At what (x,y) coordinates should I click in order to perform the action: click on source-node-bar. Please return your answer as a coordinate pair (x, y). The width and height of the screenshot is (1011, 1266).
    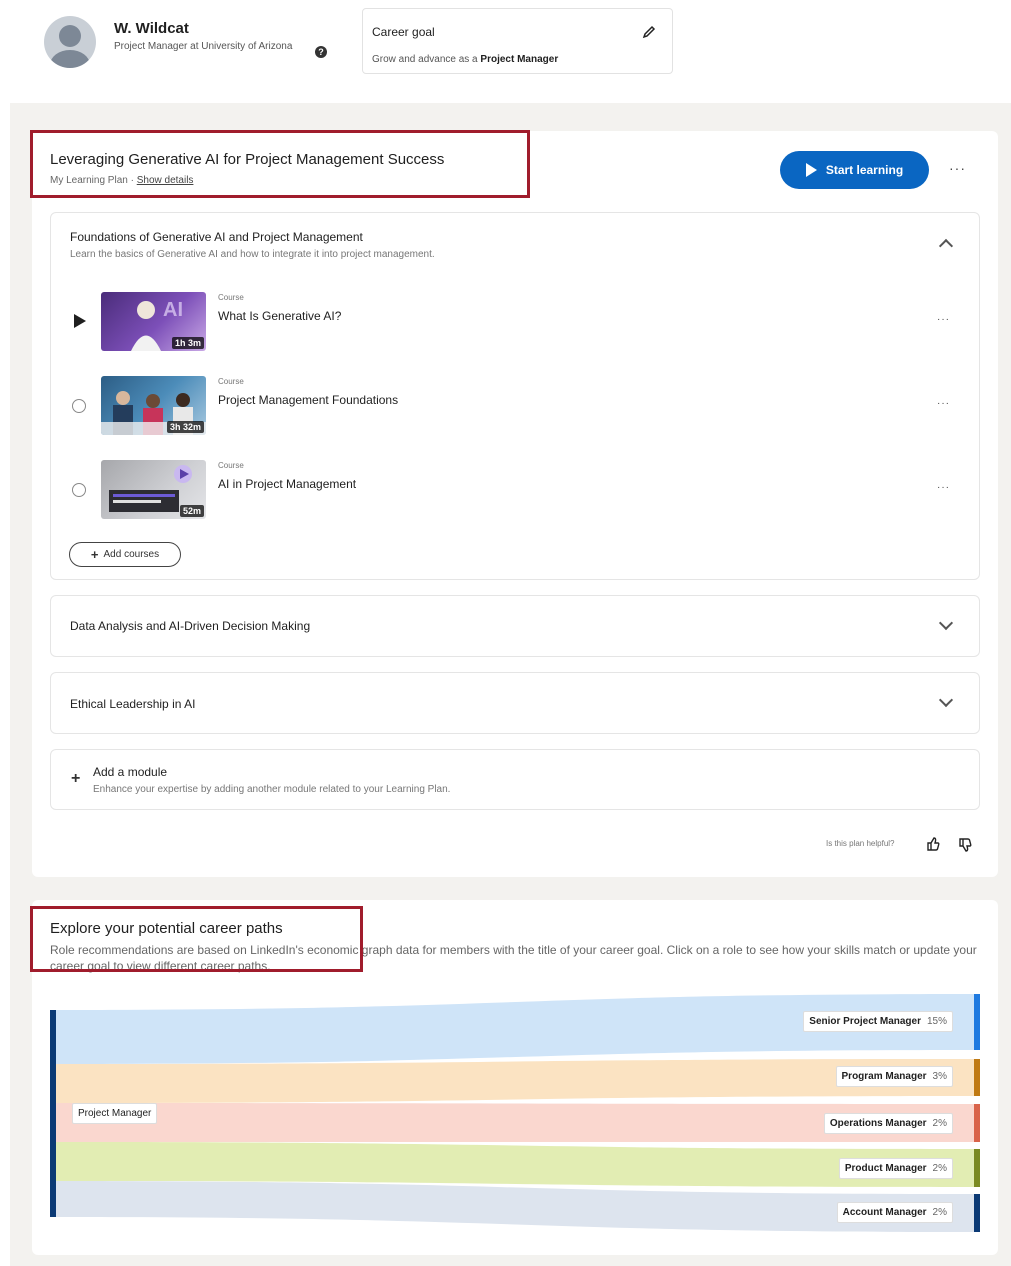
    Looking at the image, I should click on (53, 1113).